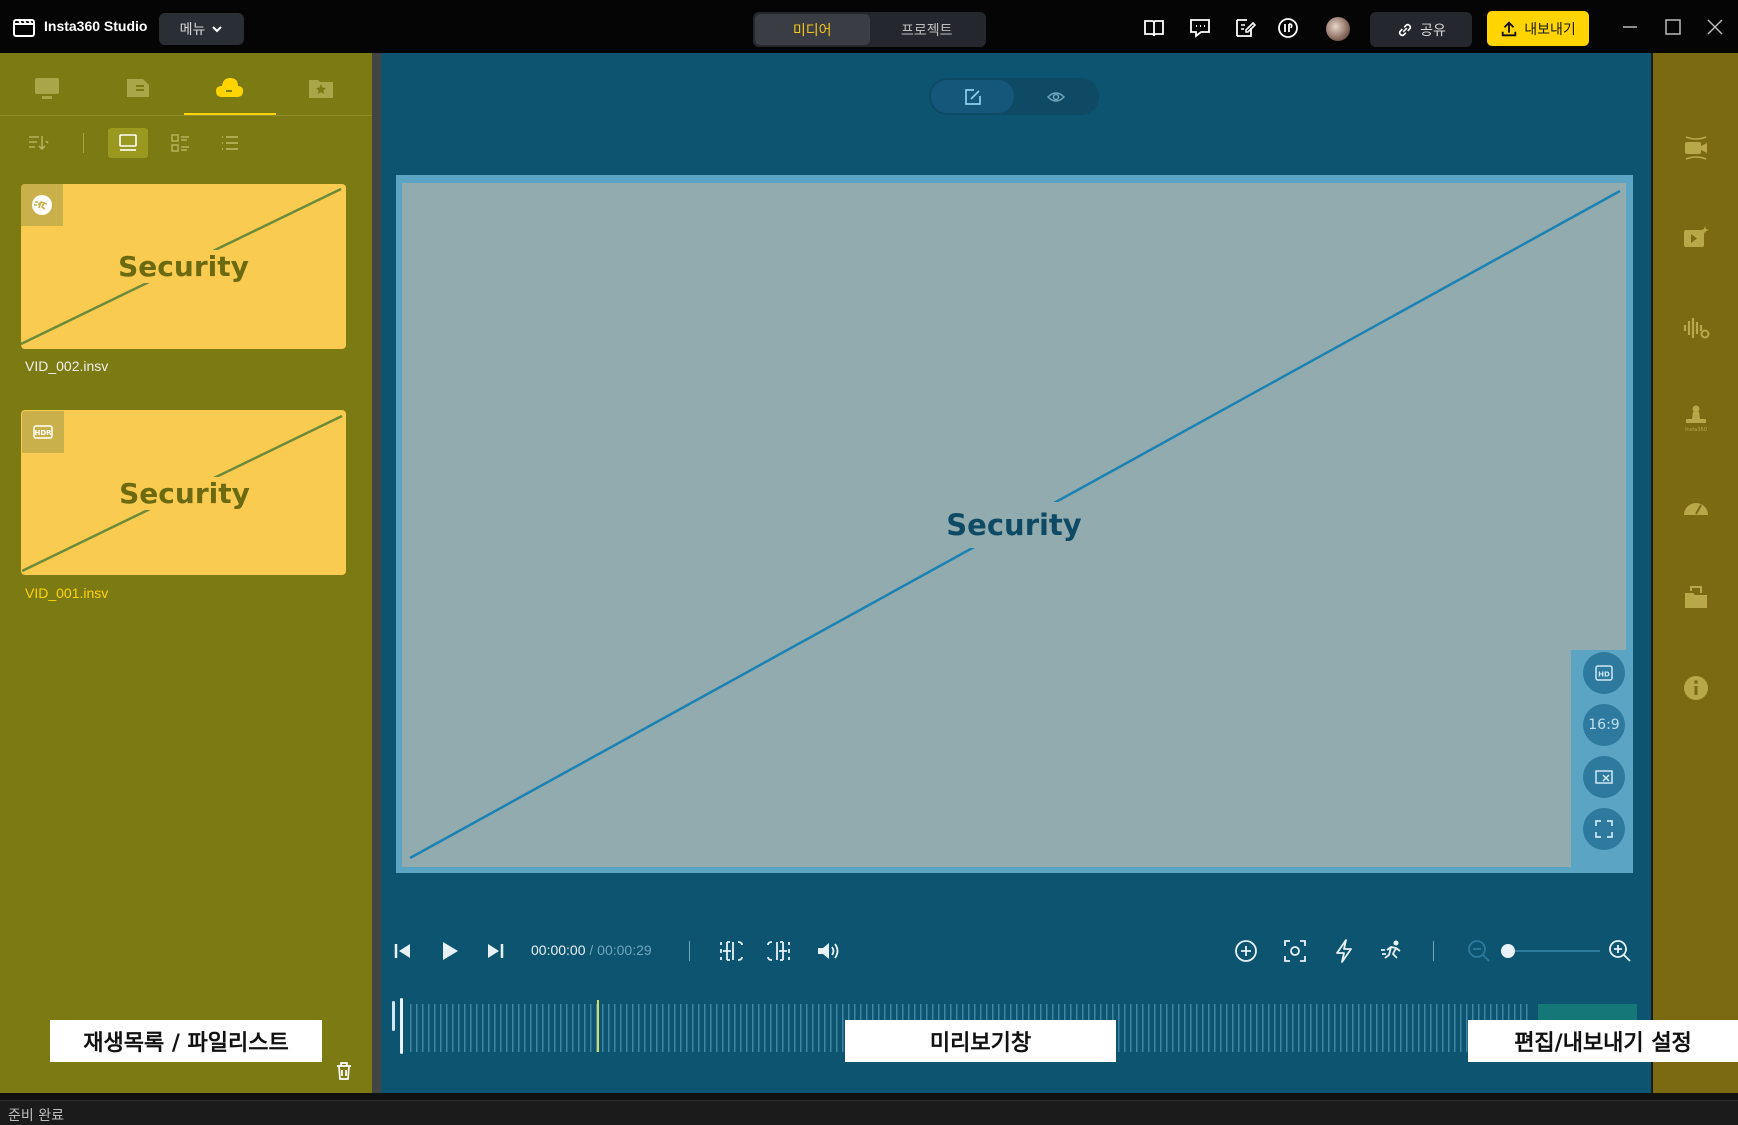 The height and width of the screenshot is (1125, 1738). I want to click on focus-track-icon, so click(1295, 951).